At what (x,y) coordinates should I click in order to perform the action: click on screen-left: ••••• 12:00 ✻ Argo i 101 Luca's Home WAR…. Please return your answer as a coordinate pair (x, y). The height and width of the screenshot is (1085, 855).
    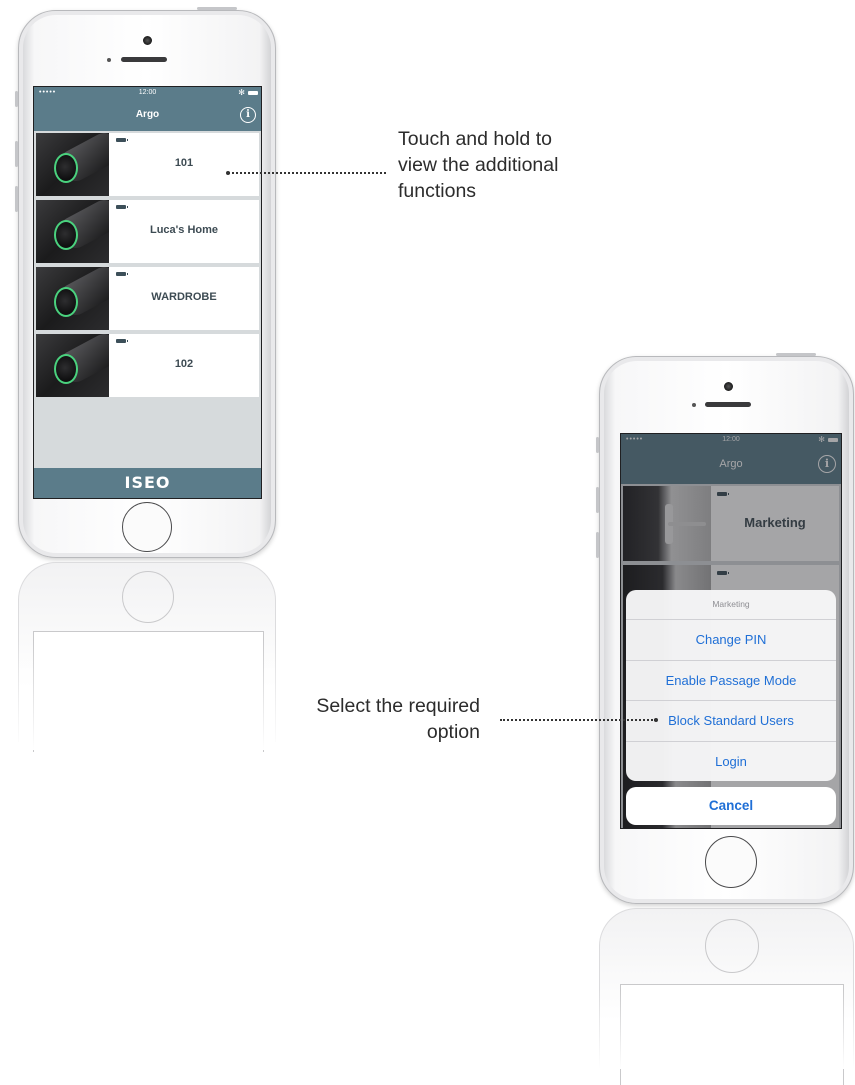
    Looking at the image, I should click on (147, 292).